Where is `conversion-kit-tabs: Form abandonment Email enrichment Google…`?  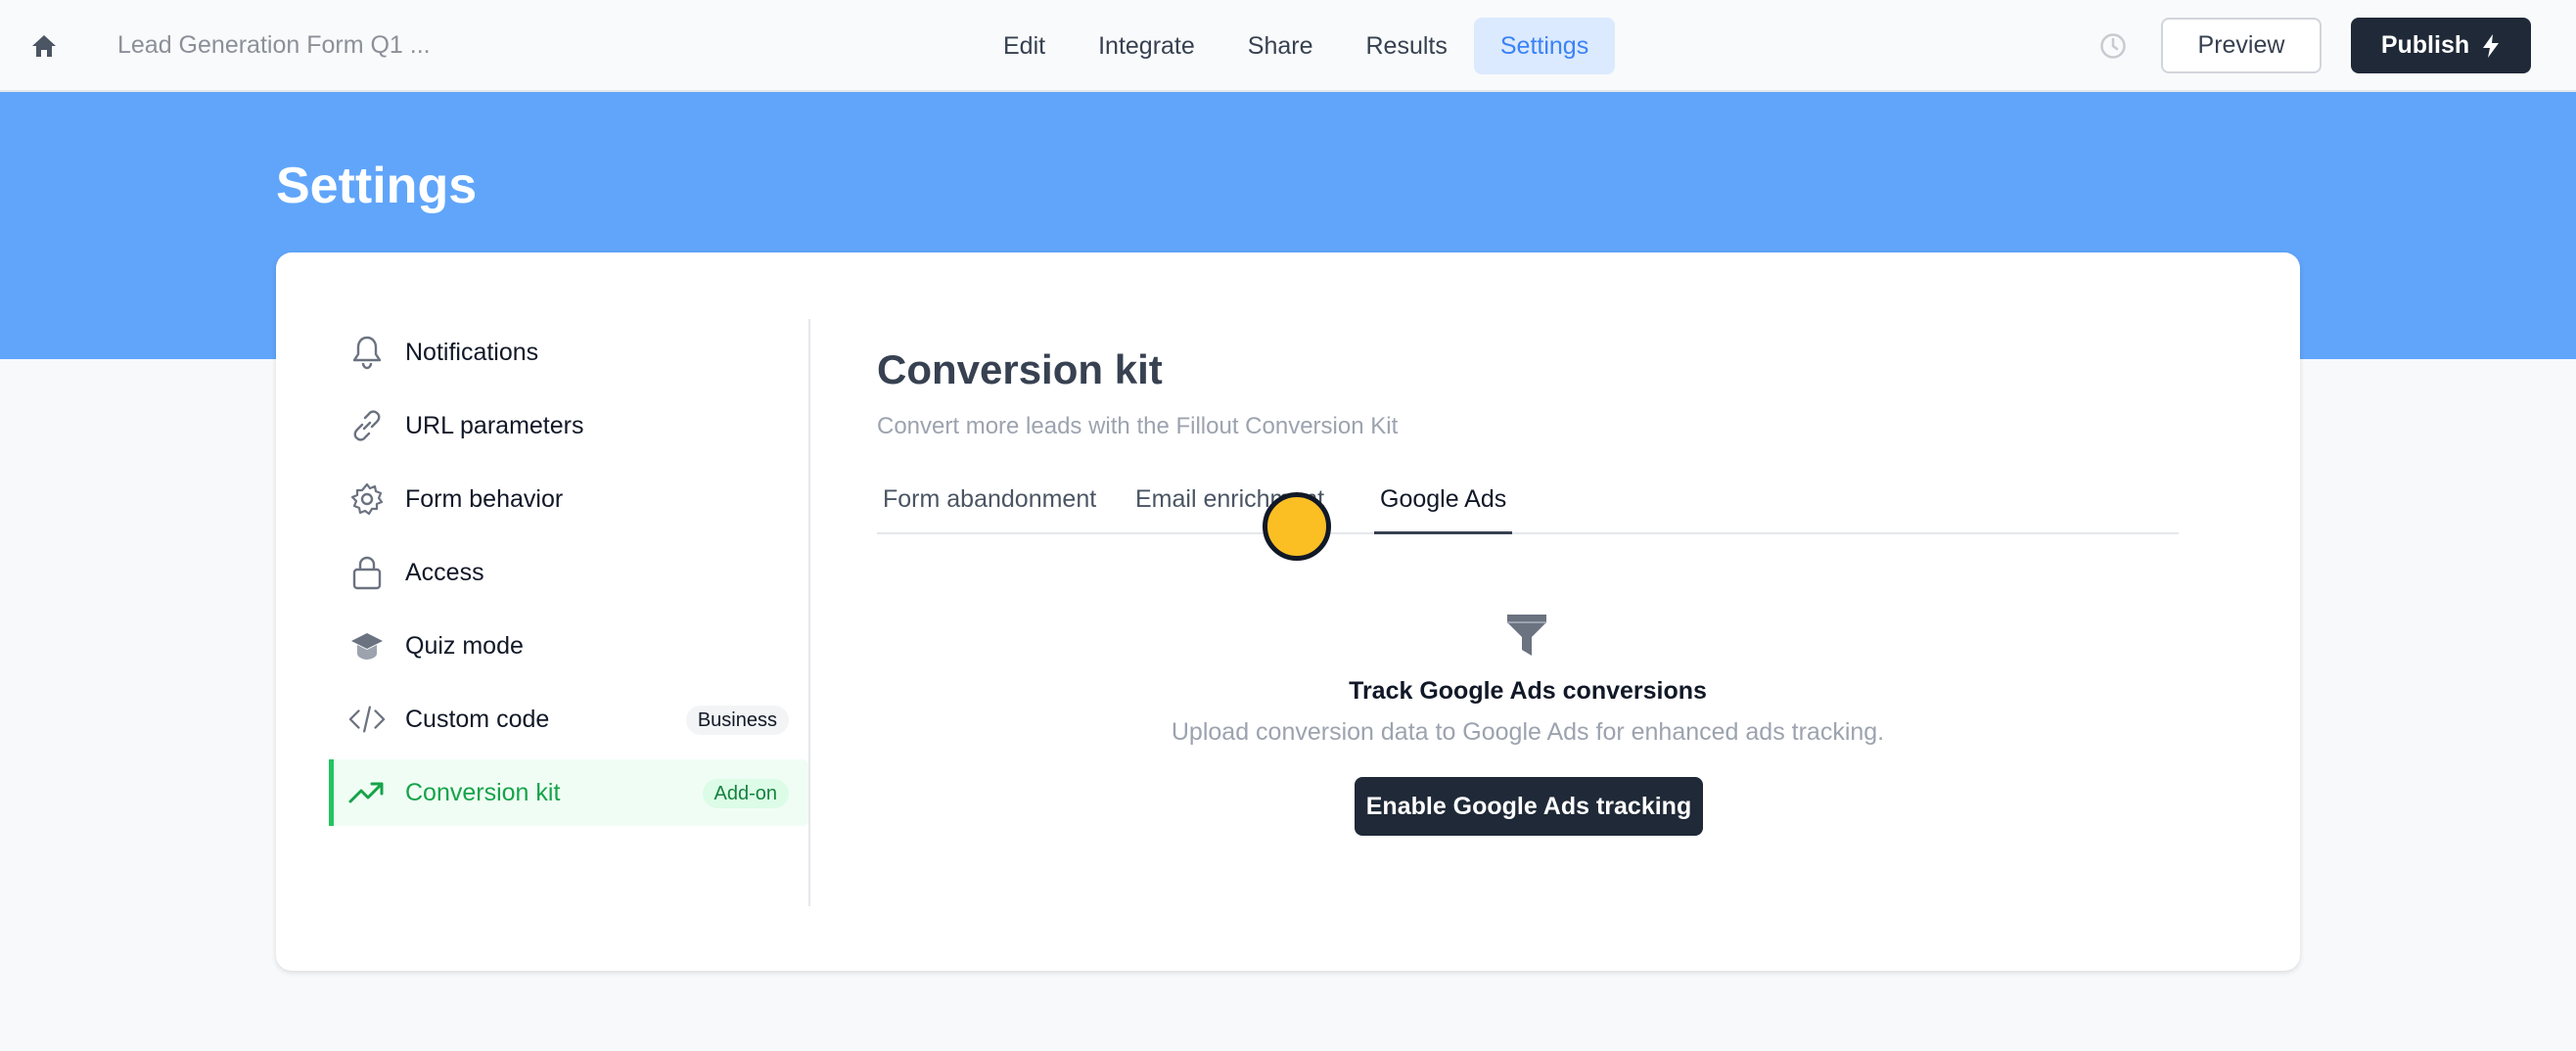
conversion-kit-tabs: Form abandonment Email enrichment Google… is located at coordinates (1528, 502).